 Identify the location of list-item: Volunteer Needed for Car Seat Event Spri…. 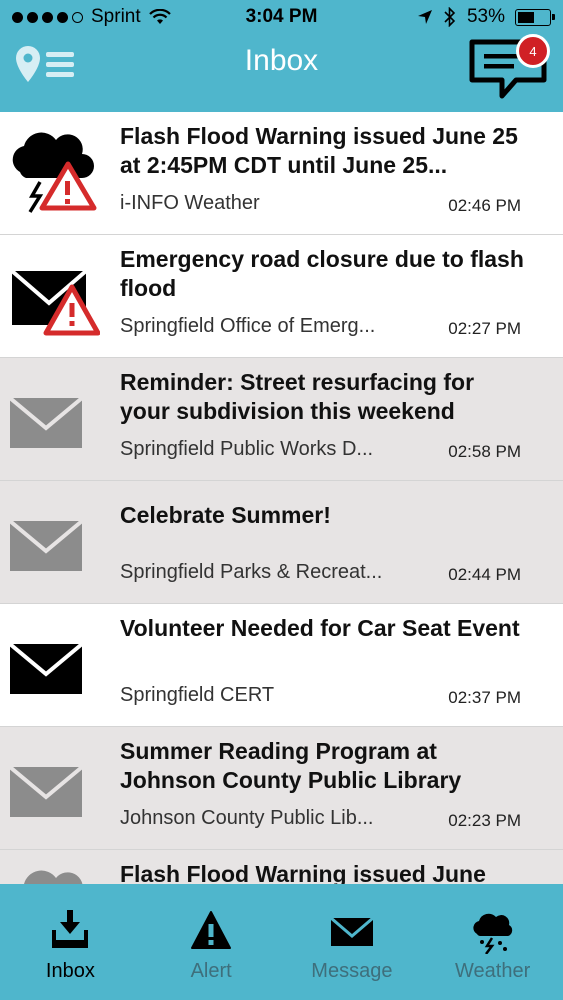
(281, 665).